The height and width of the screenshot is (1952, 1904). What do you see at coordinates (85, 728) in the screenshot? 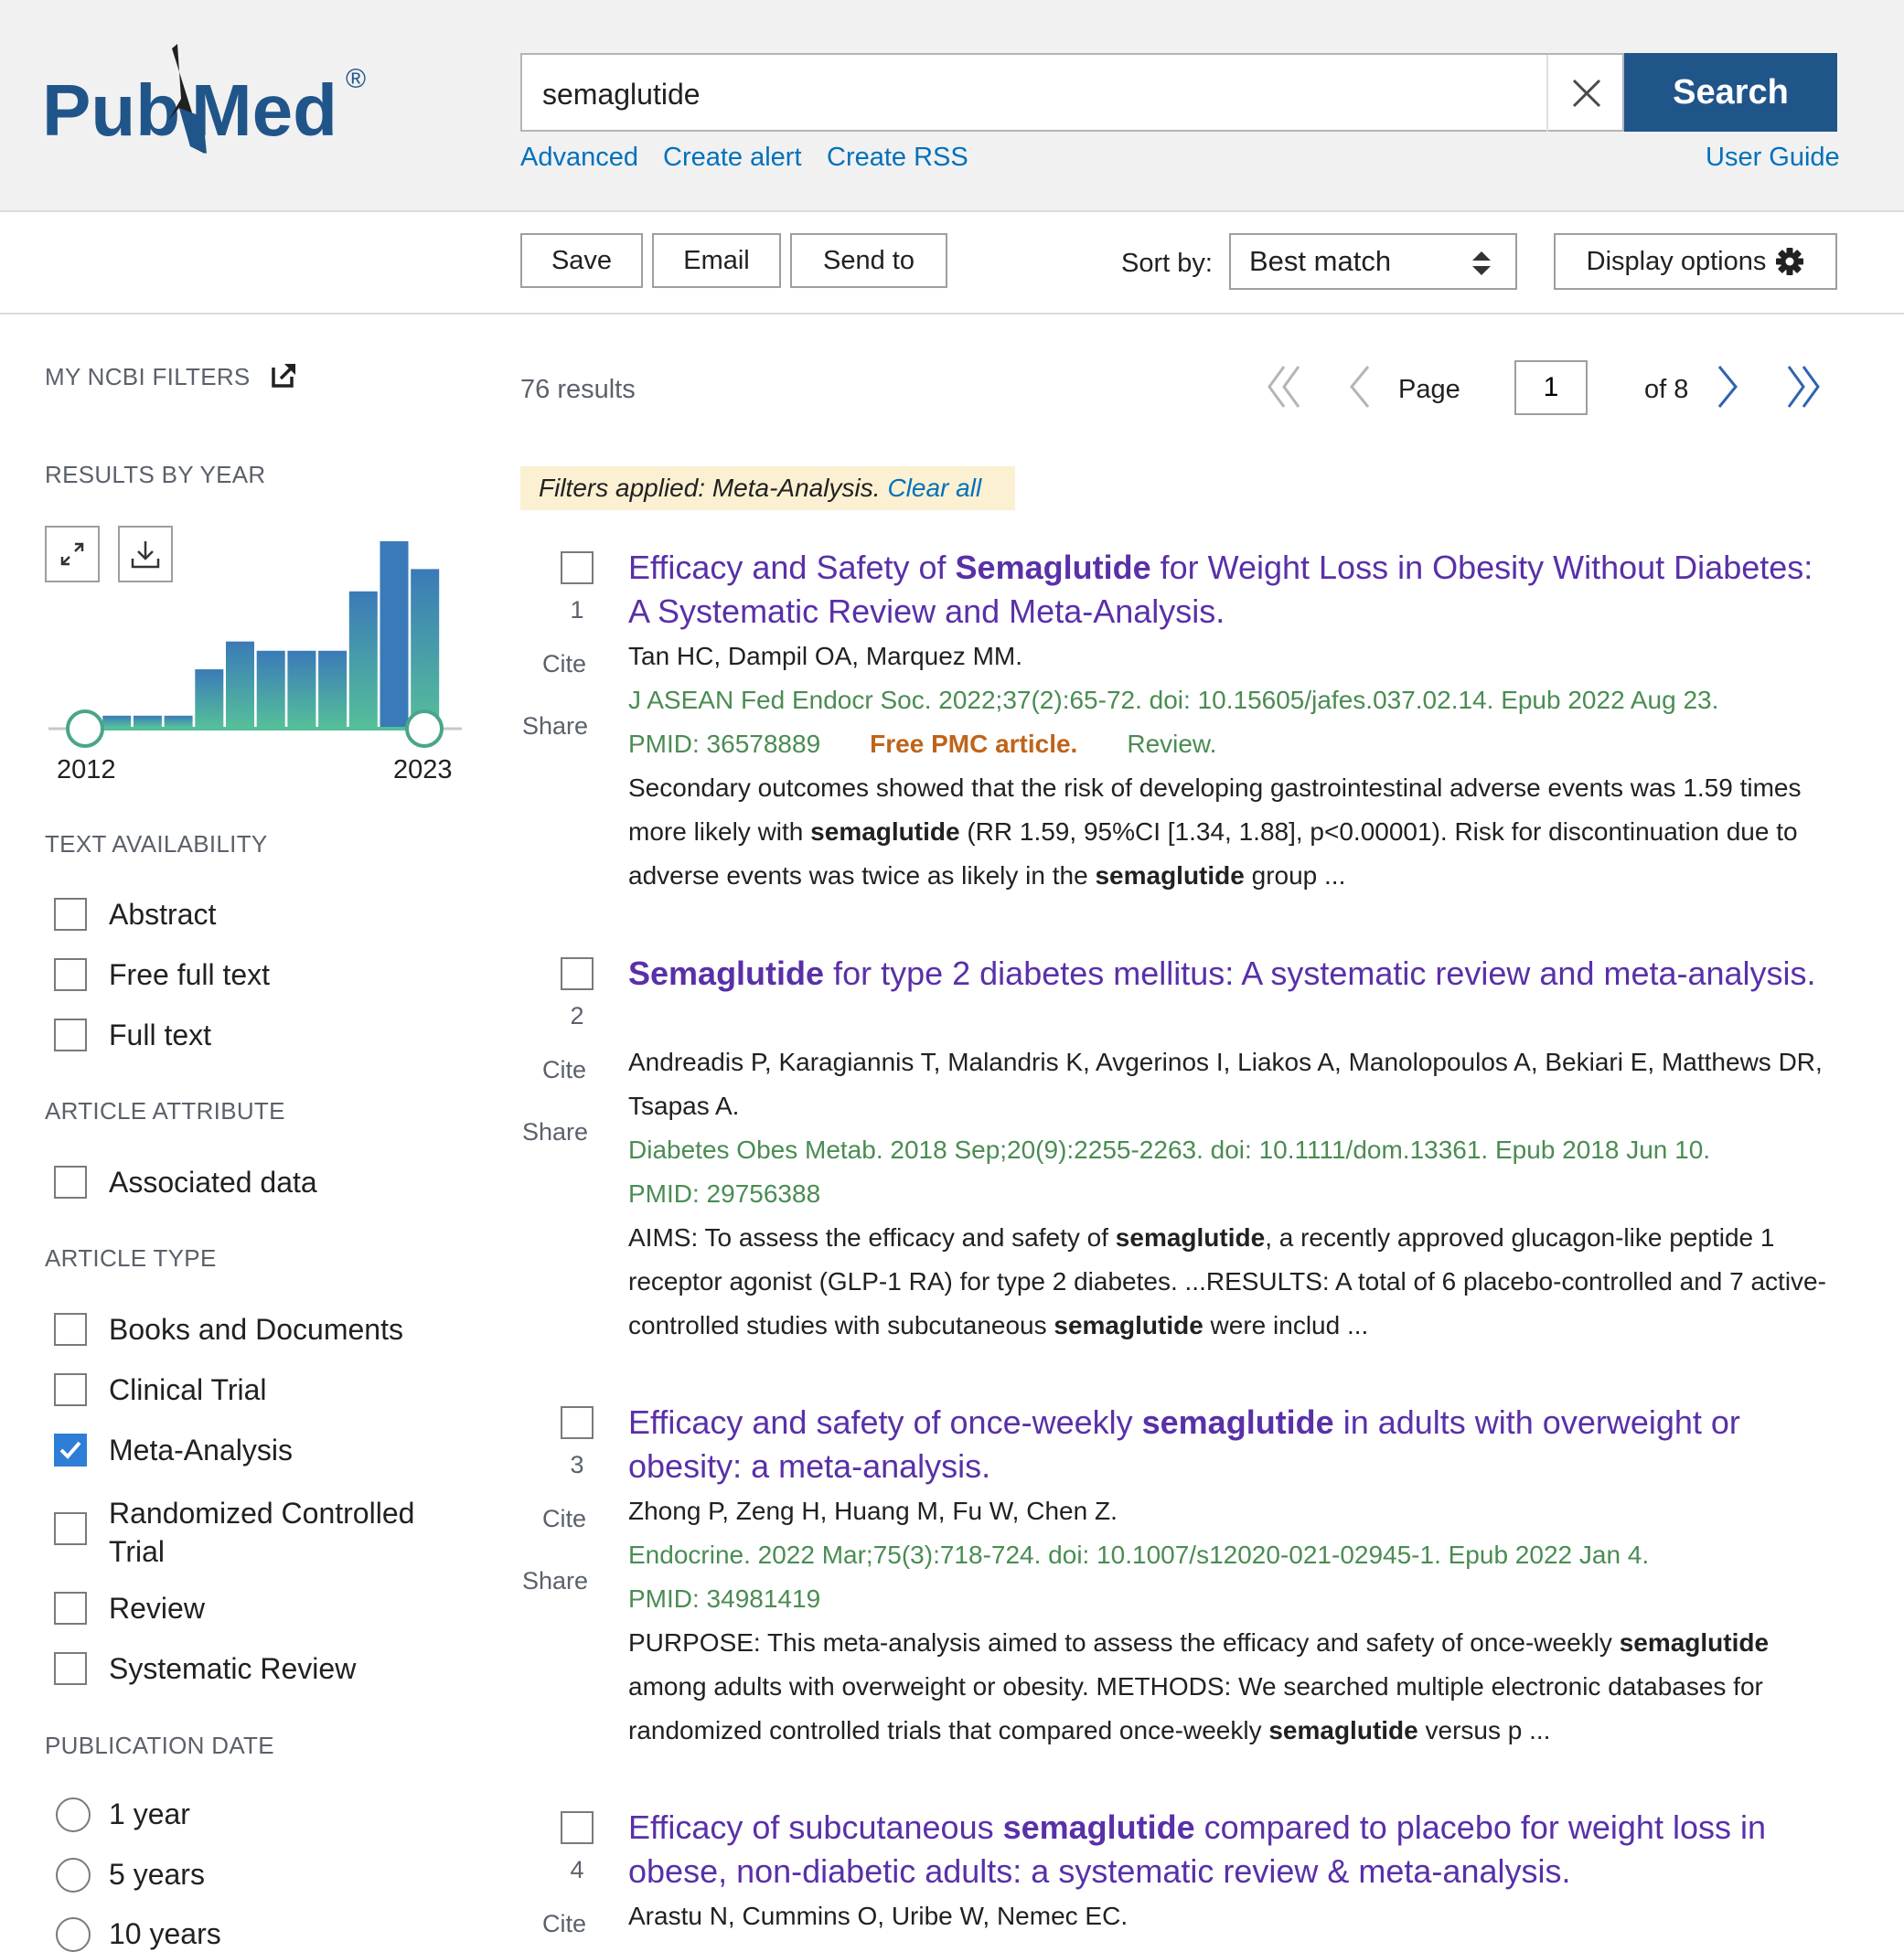
I see `year-range-start-handle` at bounding box center [85, 728].